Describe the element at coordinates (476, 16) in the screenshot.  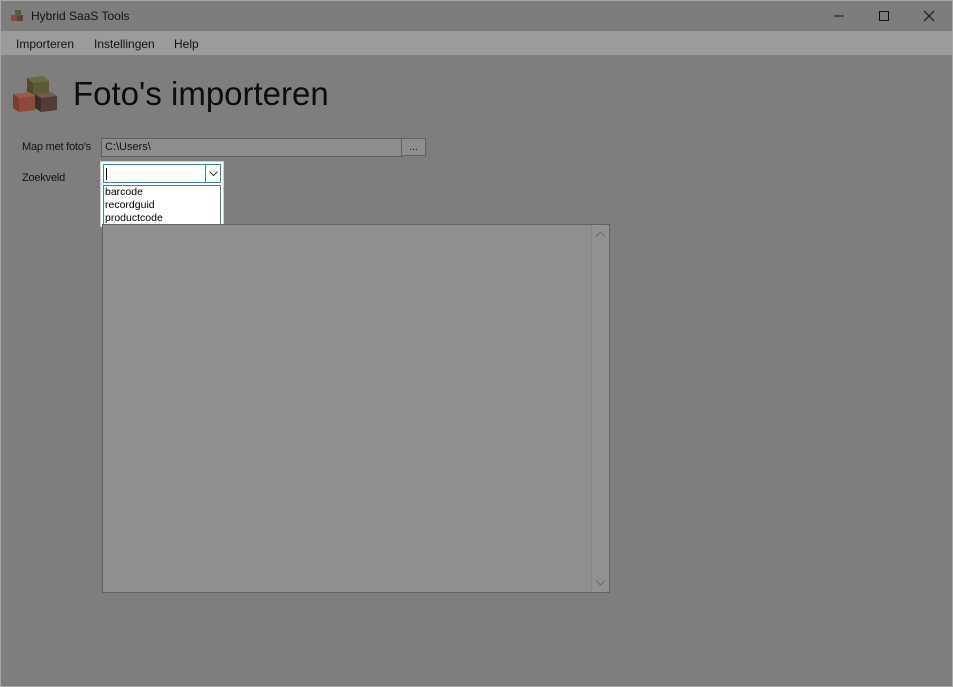
I see `title-bar: Hybrid SaaS Tools` at that location.